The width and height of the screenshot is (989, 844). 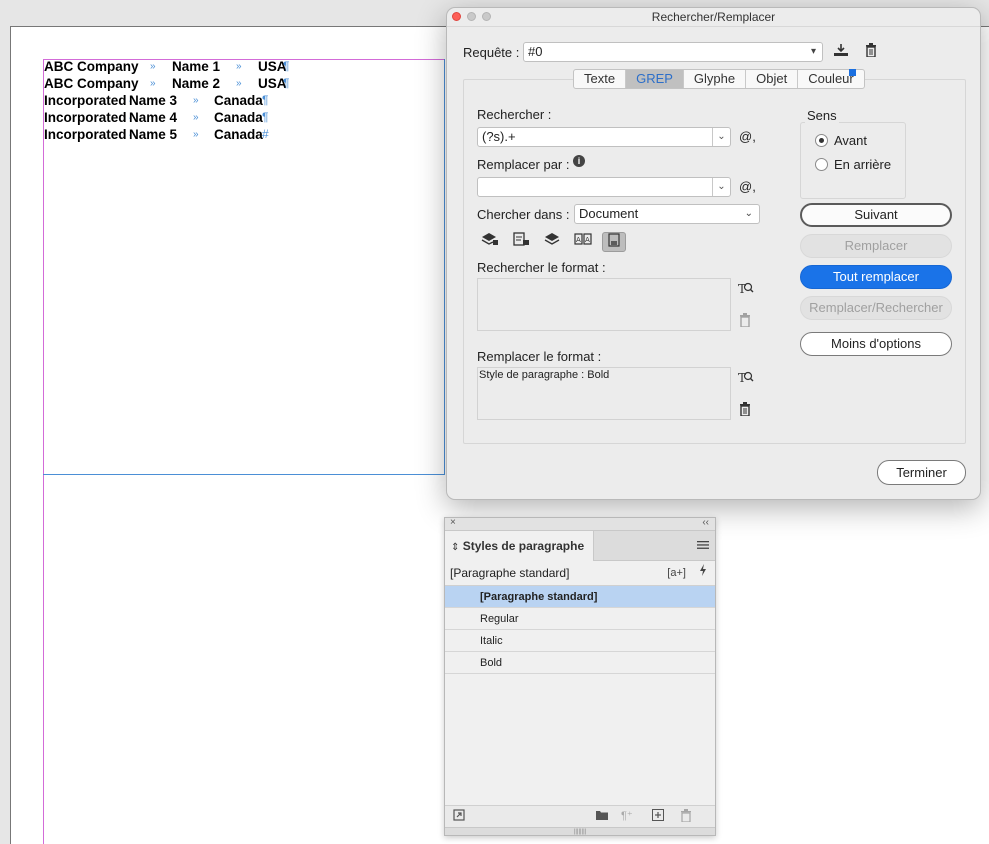 I want to click on find-format-box, so click(x=604, y=304).